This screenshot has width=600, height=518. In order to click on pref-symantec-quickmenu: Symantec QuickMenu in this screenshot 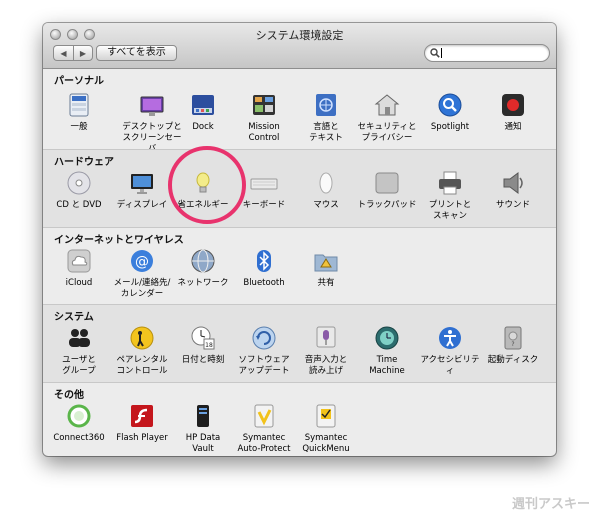, I will do `click(326, 428)`.